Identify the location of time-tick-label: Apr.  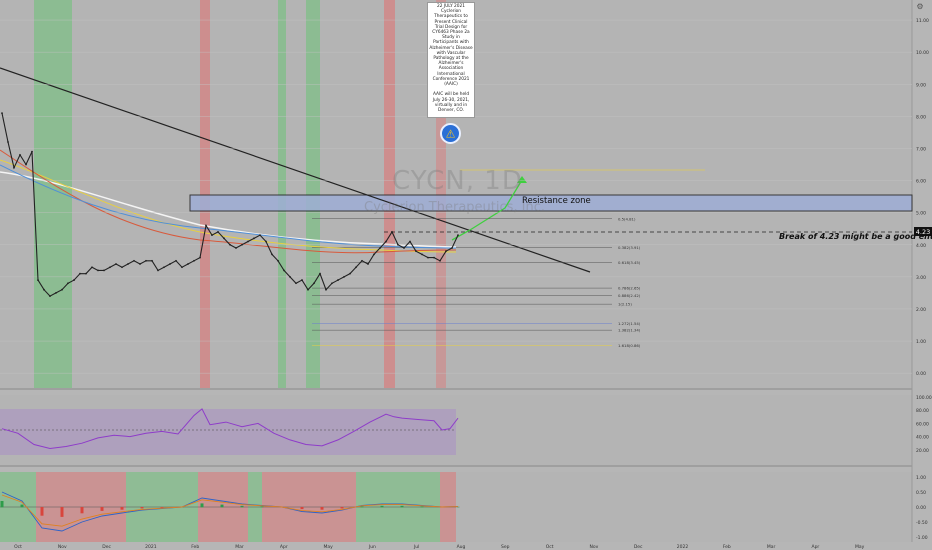
(284, 547).